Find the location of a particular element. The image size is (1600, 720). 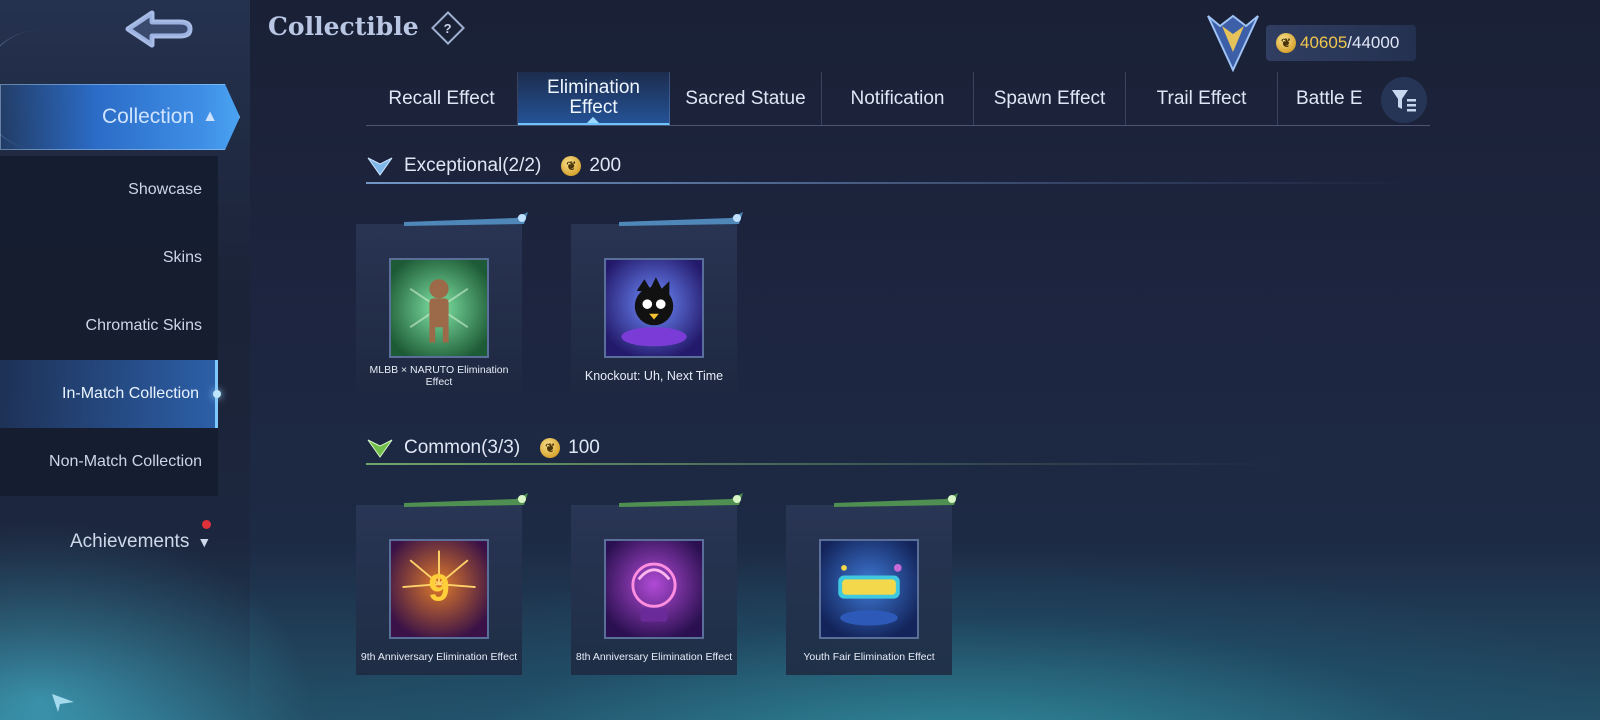

section-points: 200 is located at coordinates (605, 165).